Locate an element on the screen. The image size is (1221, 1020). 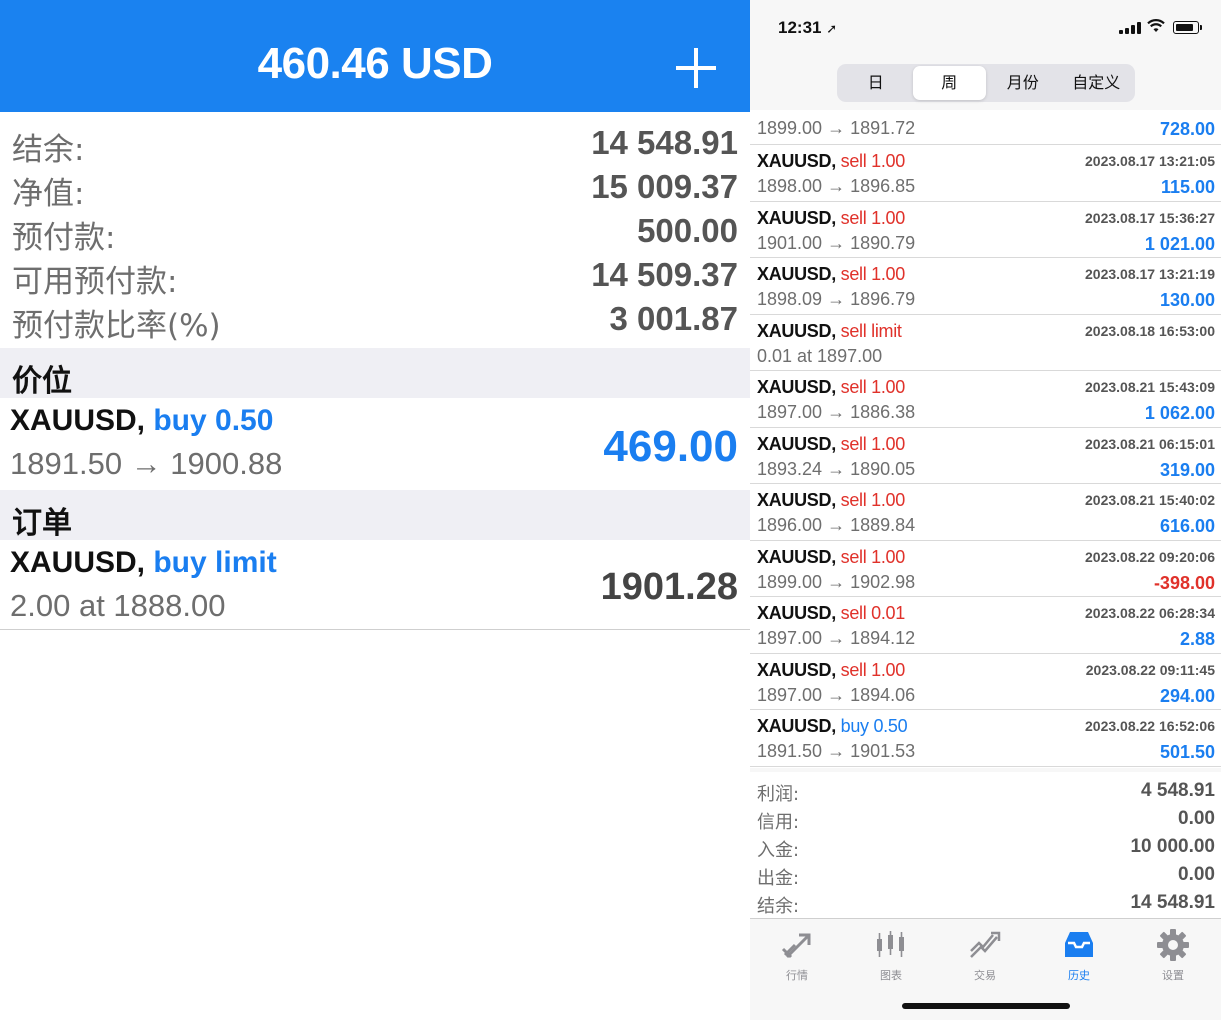
summary-value: 14 548.91 is located at coordinates (664, 142).